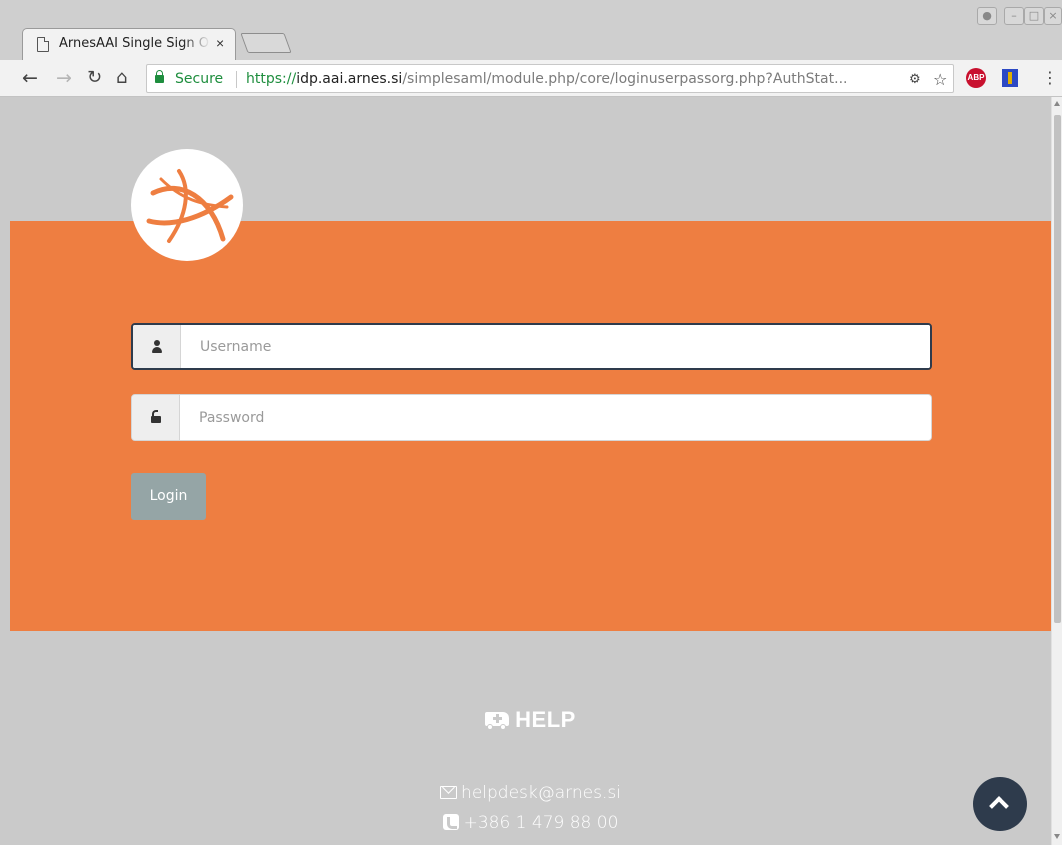  I want to click on scroll-down-arrow, so click(1057, 836).